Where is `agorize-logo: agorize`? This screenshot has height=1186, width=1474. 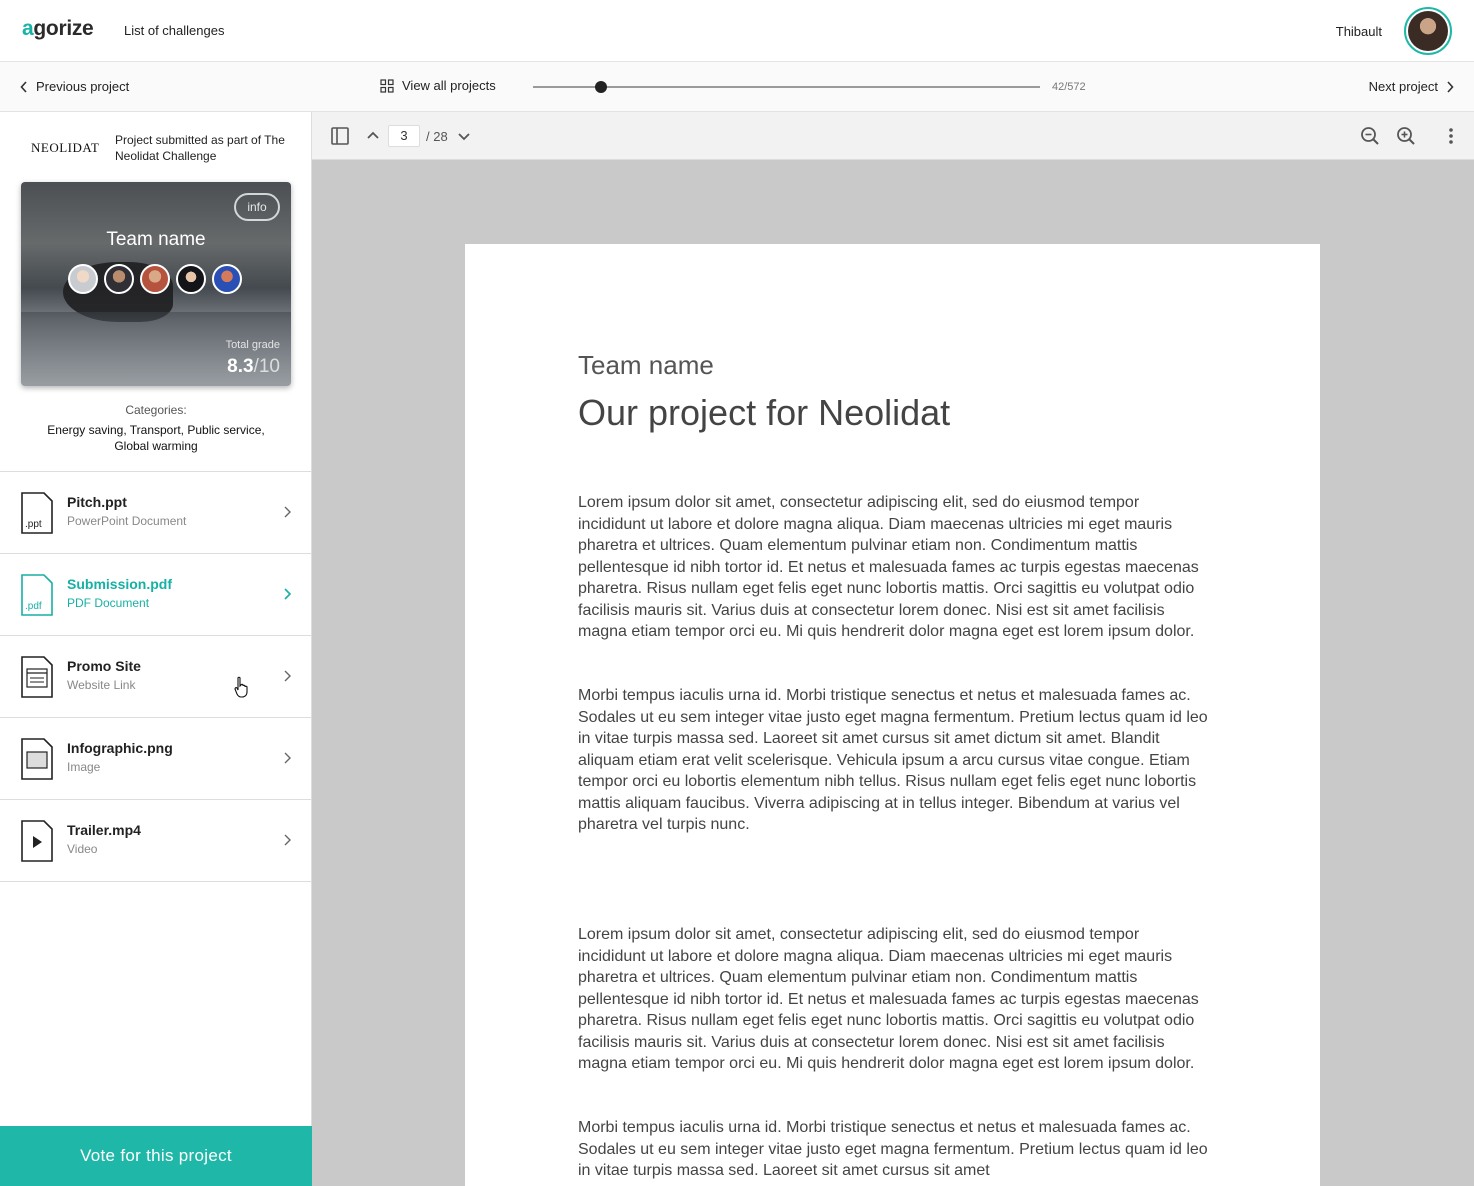 agorize-logo: agorize is located at coordinates (58, 29).